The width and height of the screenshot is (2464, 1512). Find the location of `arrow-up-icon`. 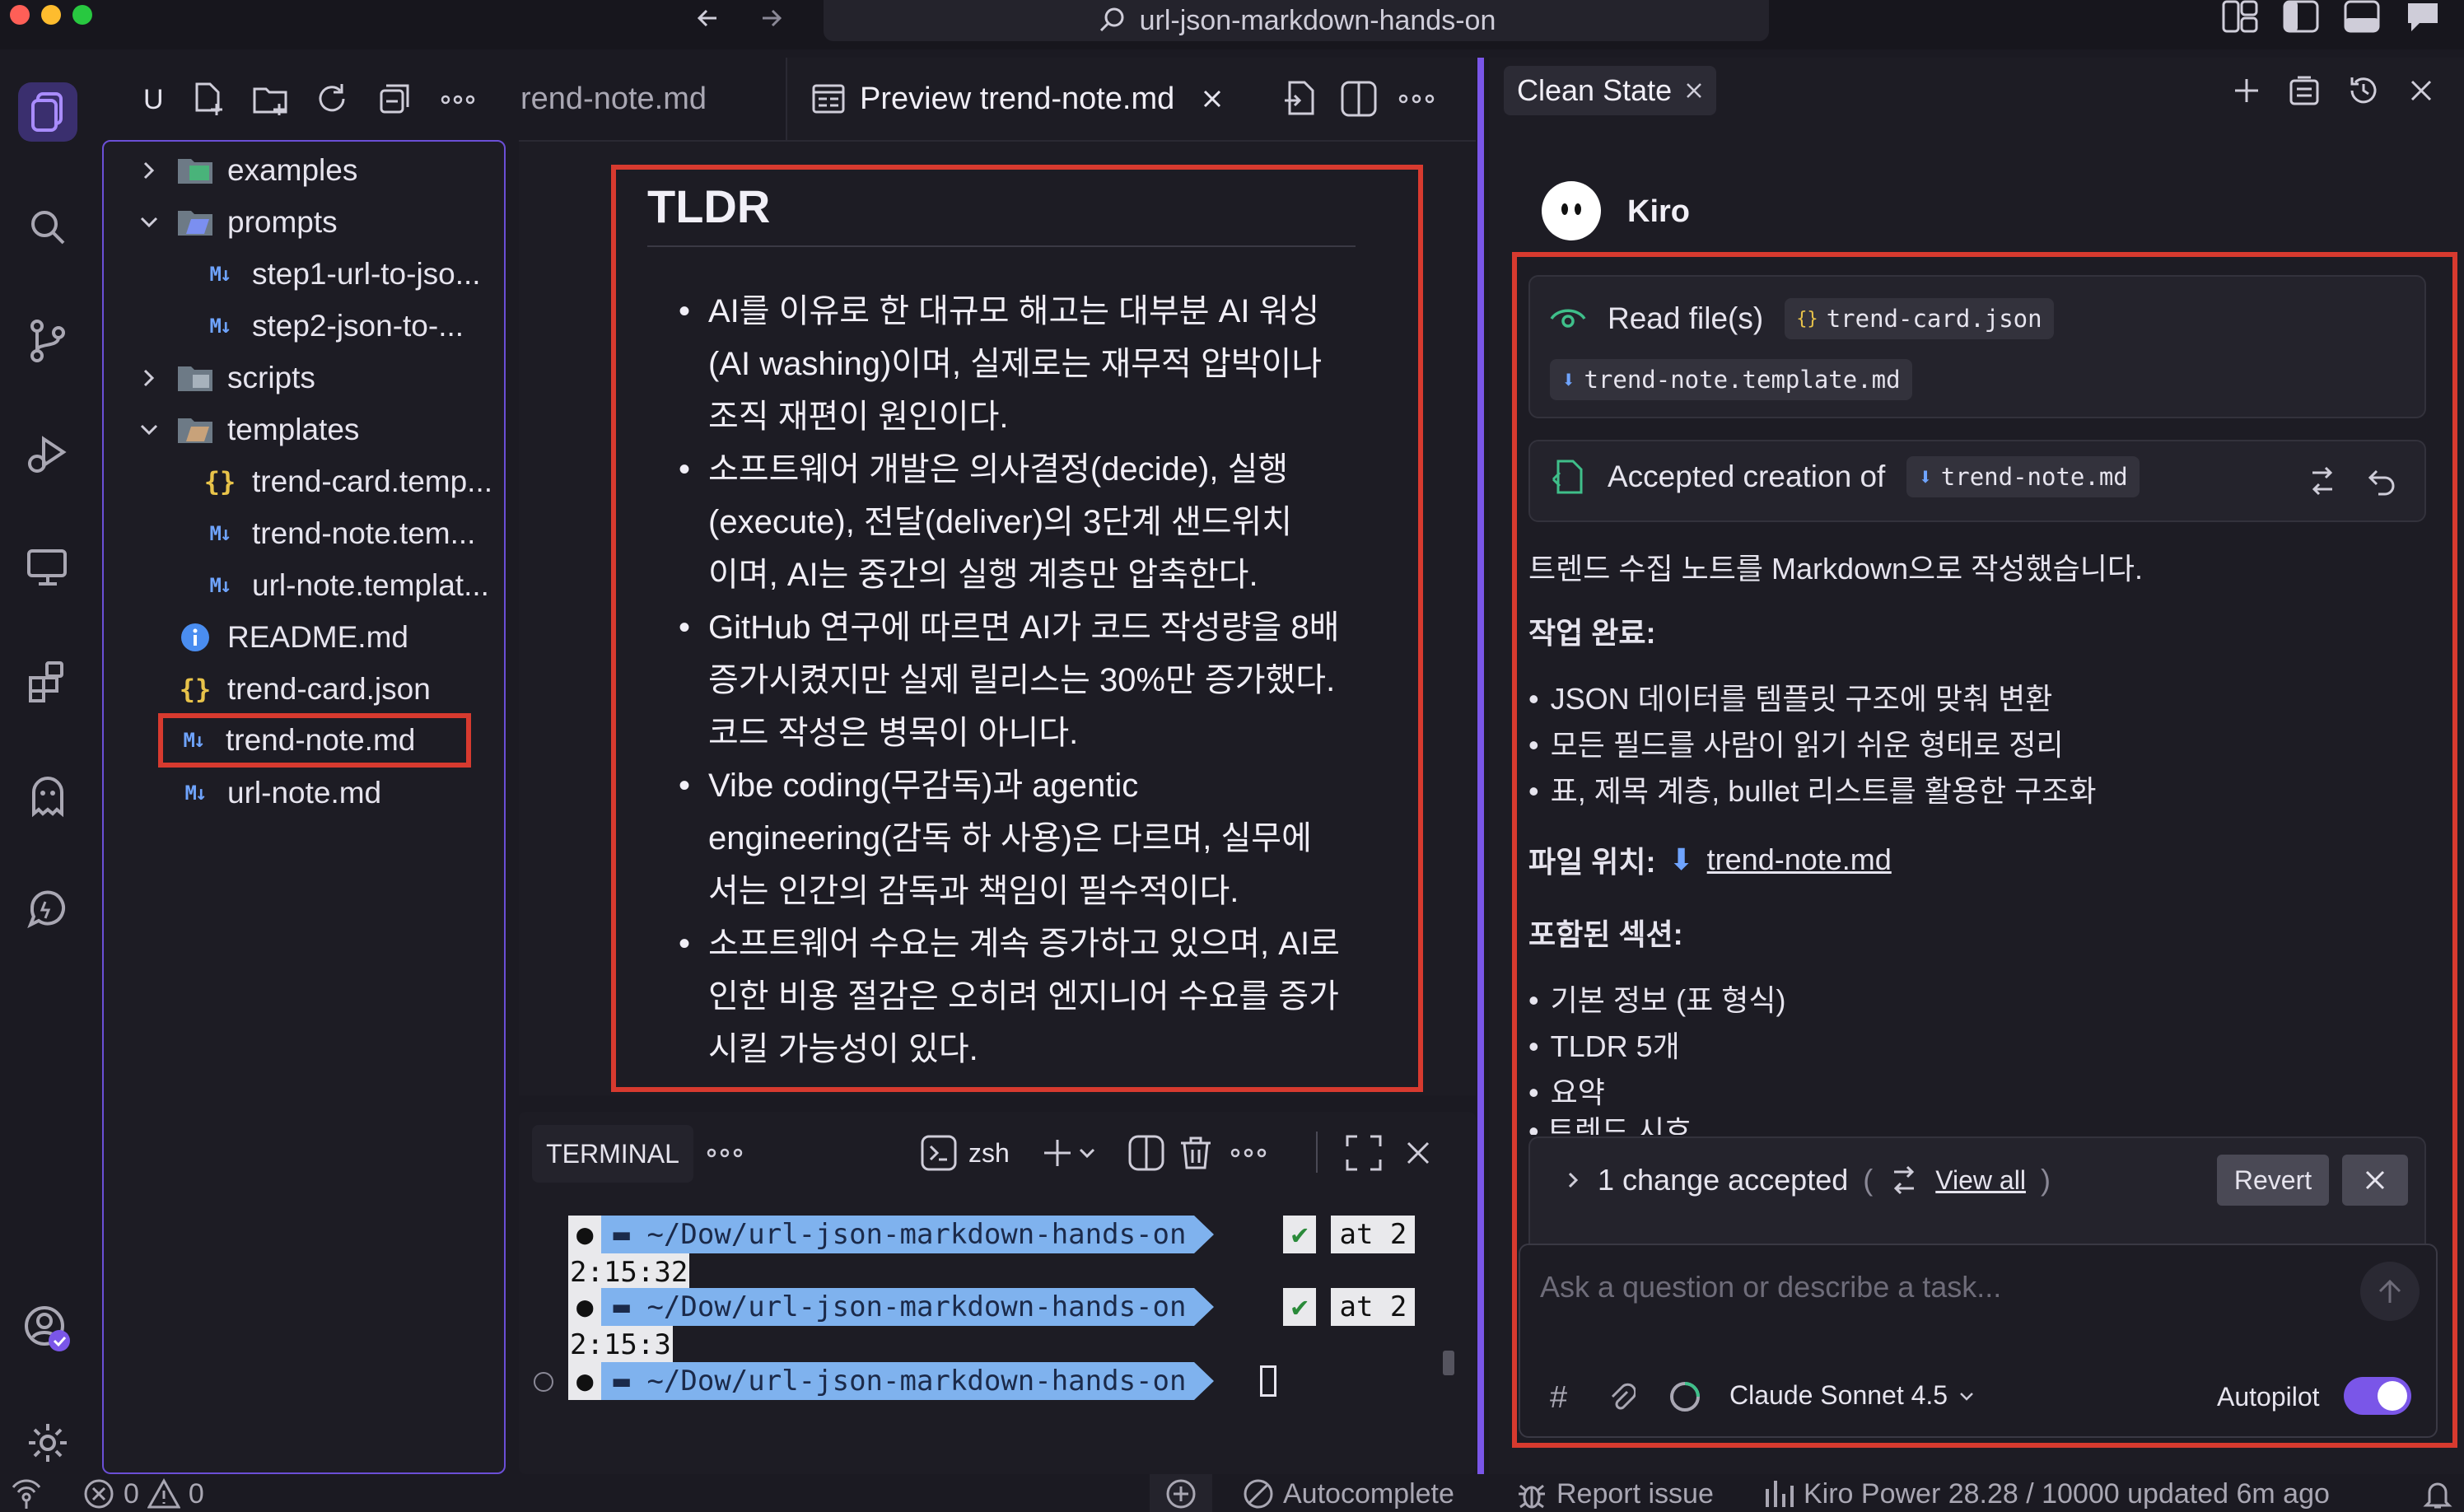

arrow-up-icon is located at coordinates (2389, 1291).